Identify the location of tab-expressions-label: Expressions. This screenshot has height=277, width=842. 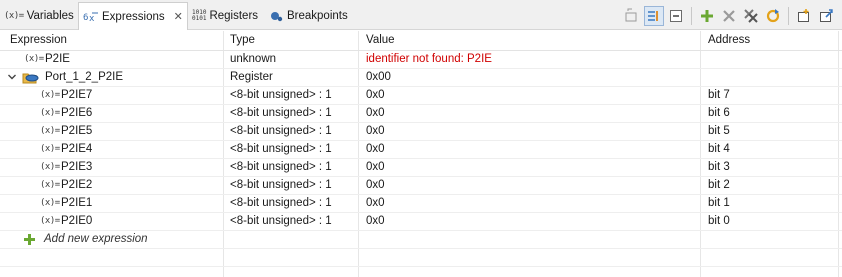
(133, 16).